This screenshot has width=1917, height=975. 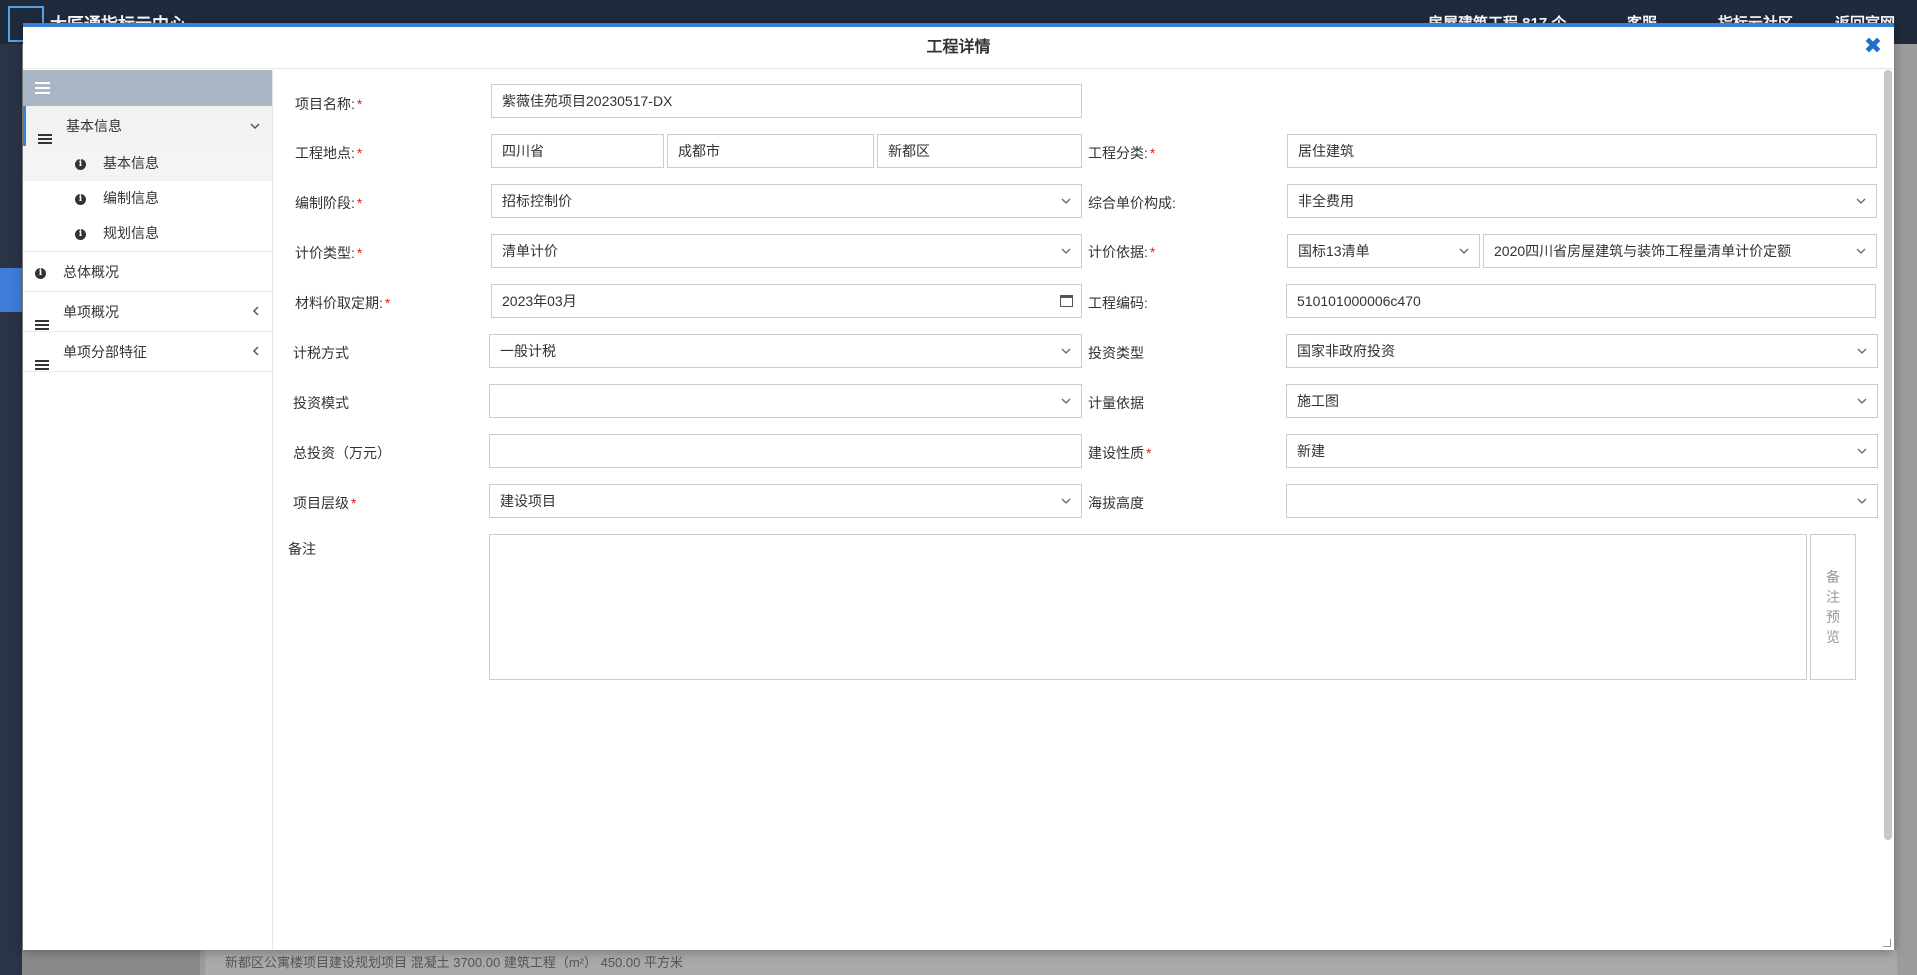 I want to click on project-level-value: 建设项目, so click(x=528, y=501).